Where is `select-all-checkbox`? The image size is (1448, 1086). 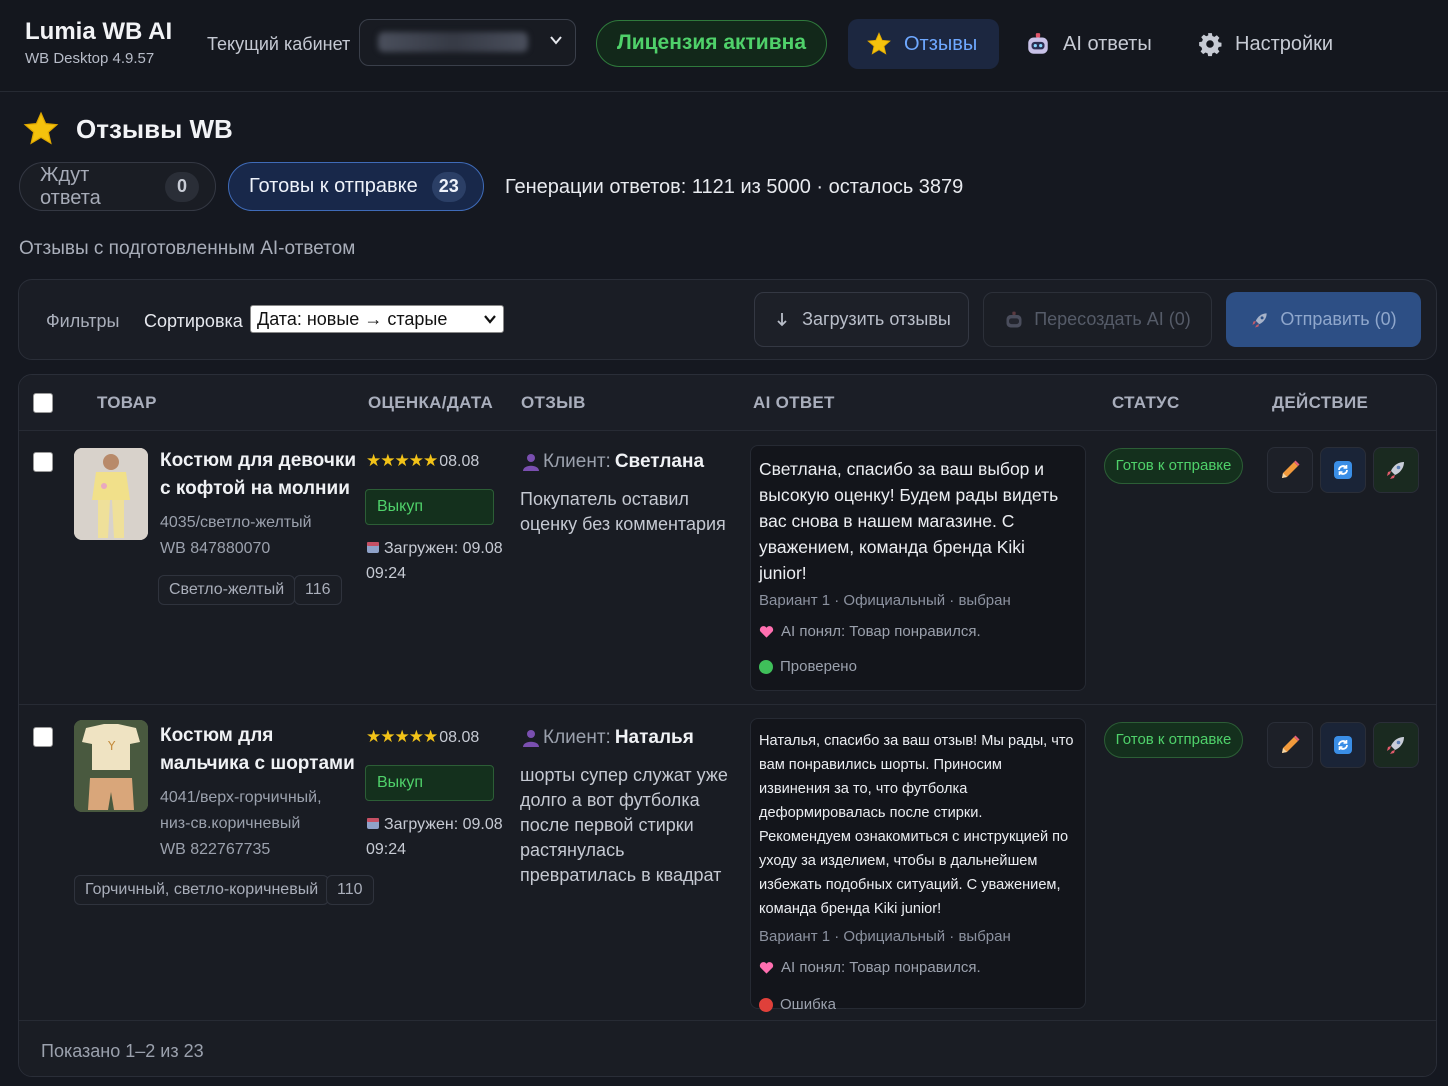 select-all-checkbox is located at coordinates (43, 403).